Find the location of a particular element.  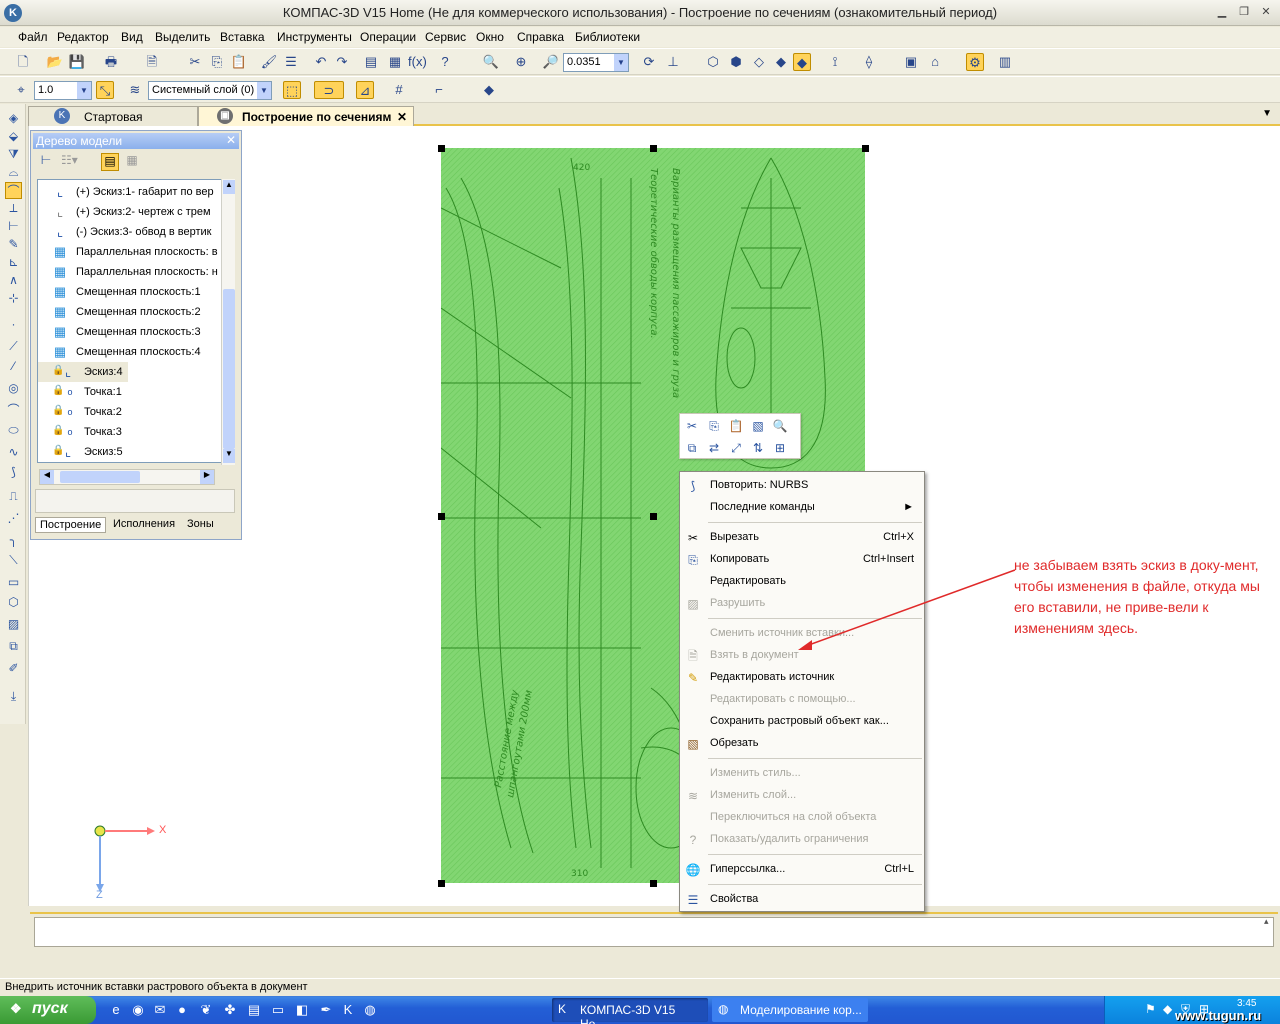

network-icon: ✤ is located at coordinates (230, 1010).